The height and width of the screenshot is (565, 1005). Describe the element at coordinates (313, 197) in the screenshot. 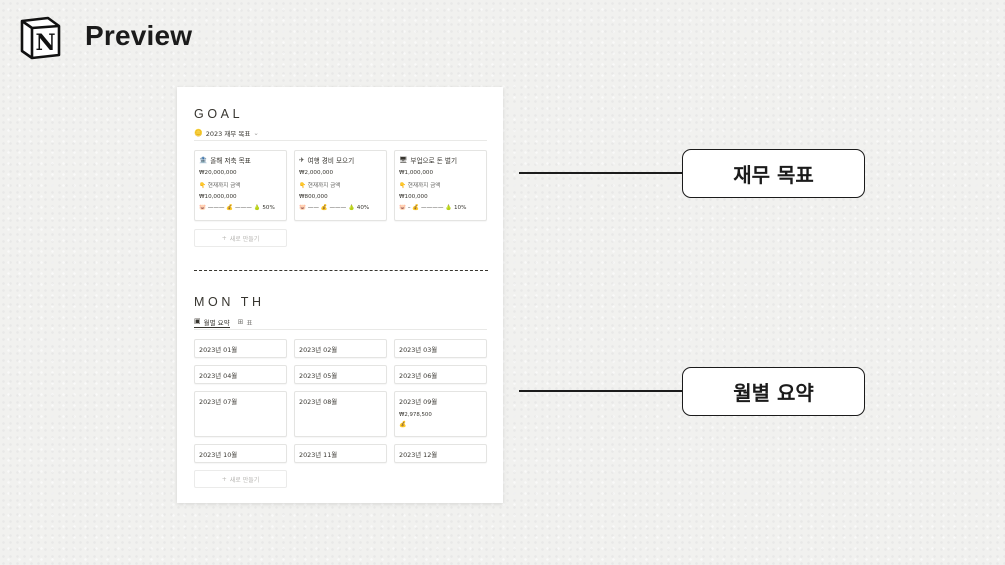

I see `goal-current: ₩800,000` at that location.